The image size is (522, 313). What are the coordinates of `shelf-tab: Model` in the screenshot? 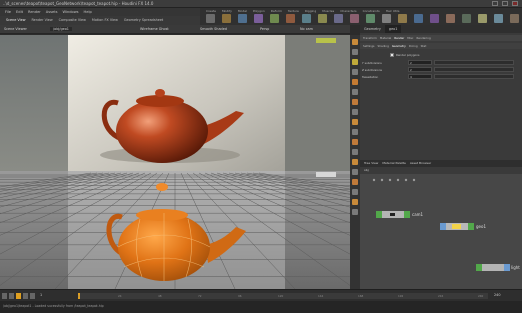 It's located at (242, 11).